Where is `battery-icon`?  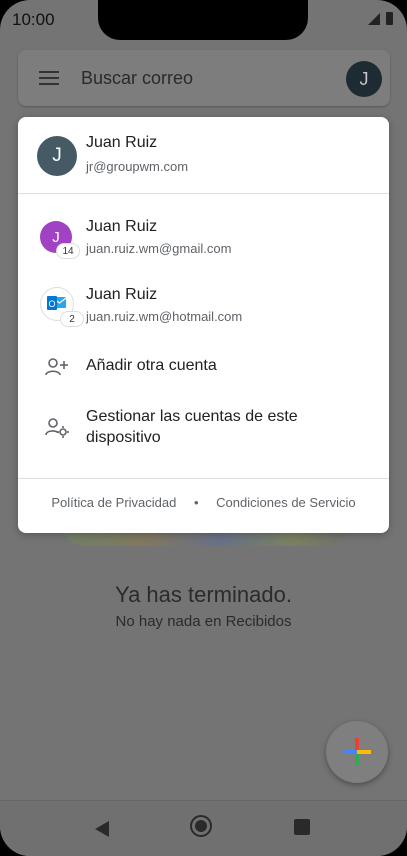 battery-icon is located at coordinates (389, 18).